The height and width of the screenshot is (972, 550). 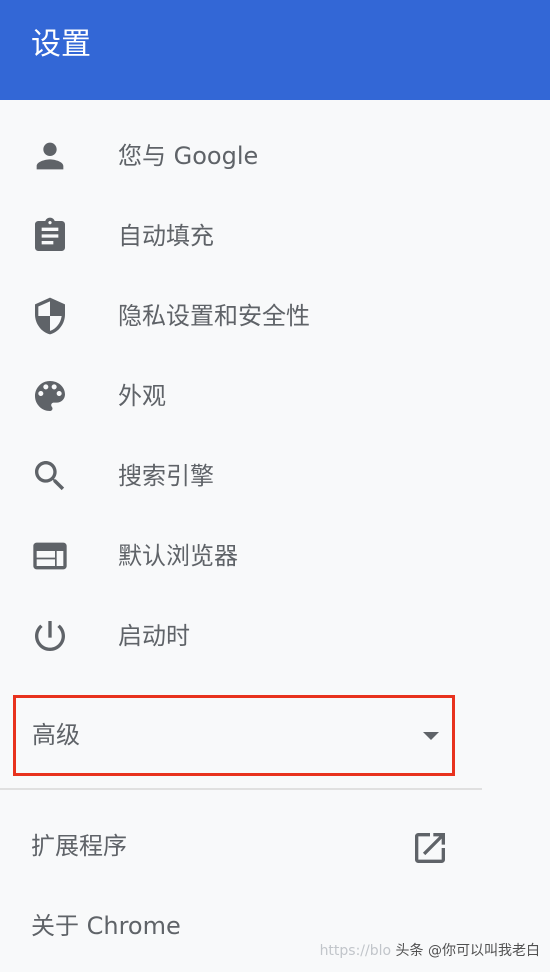 What do you see at coordinates (154, 636) in the screenshot?
I see `menu-item-label: 启动时` at bounding box center [154, 636].